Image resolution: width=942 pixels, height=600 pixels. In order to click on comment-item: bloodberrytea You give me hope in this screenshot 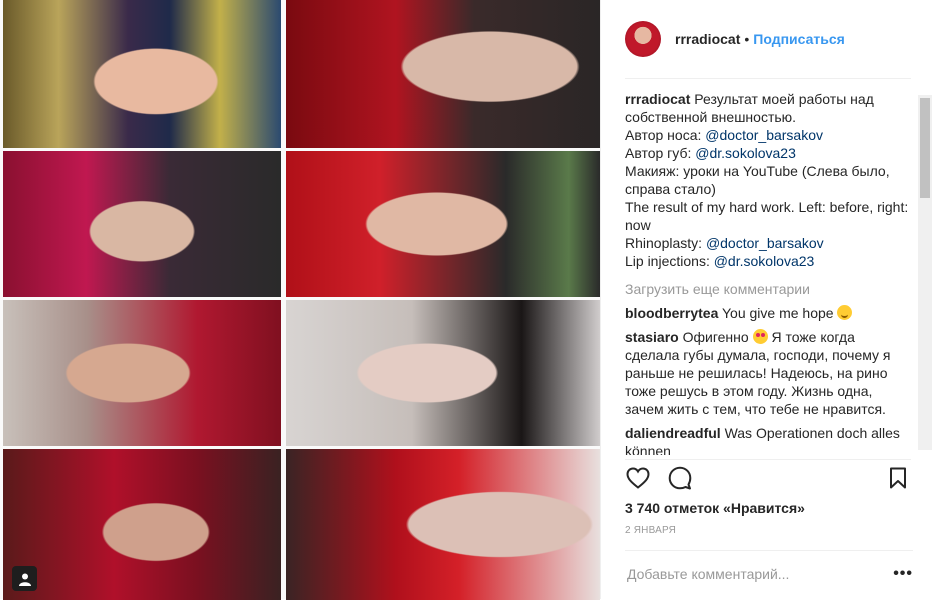, I will do `click(769, 313)`.